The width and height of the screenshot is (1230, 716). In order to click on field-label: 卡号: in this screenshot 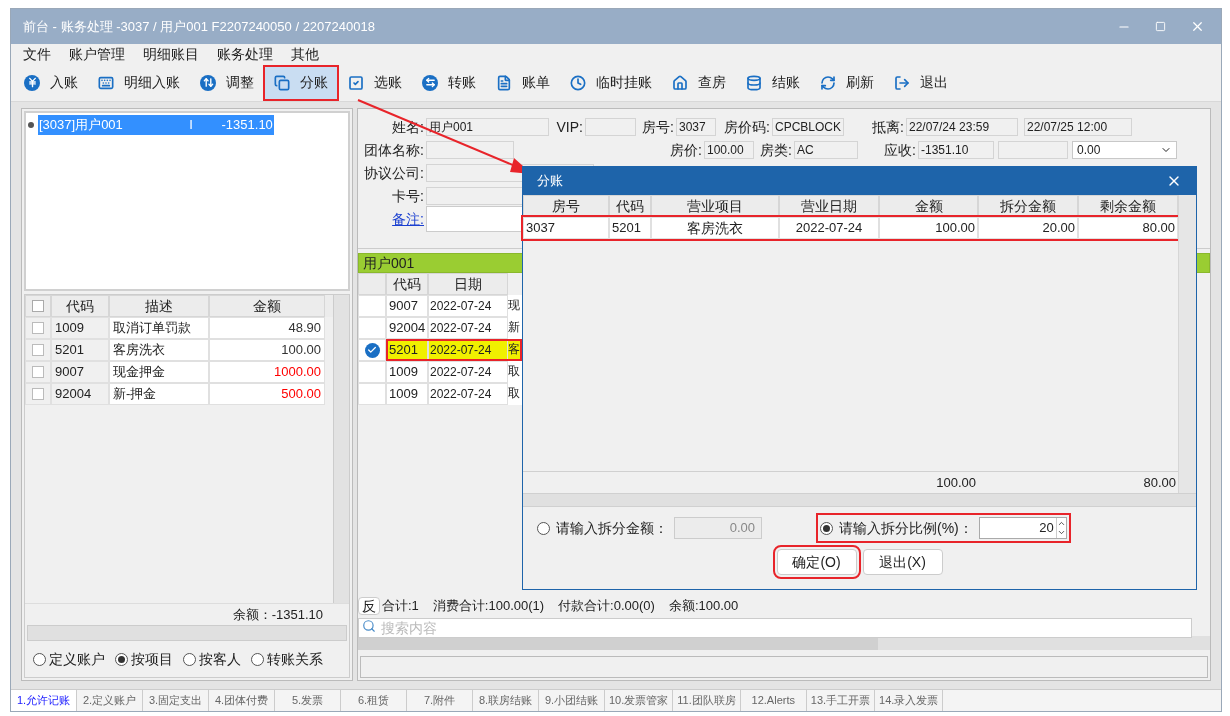, I will do `click(408, 196)`.